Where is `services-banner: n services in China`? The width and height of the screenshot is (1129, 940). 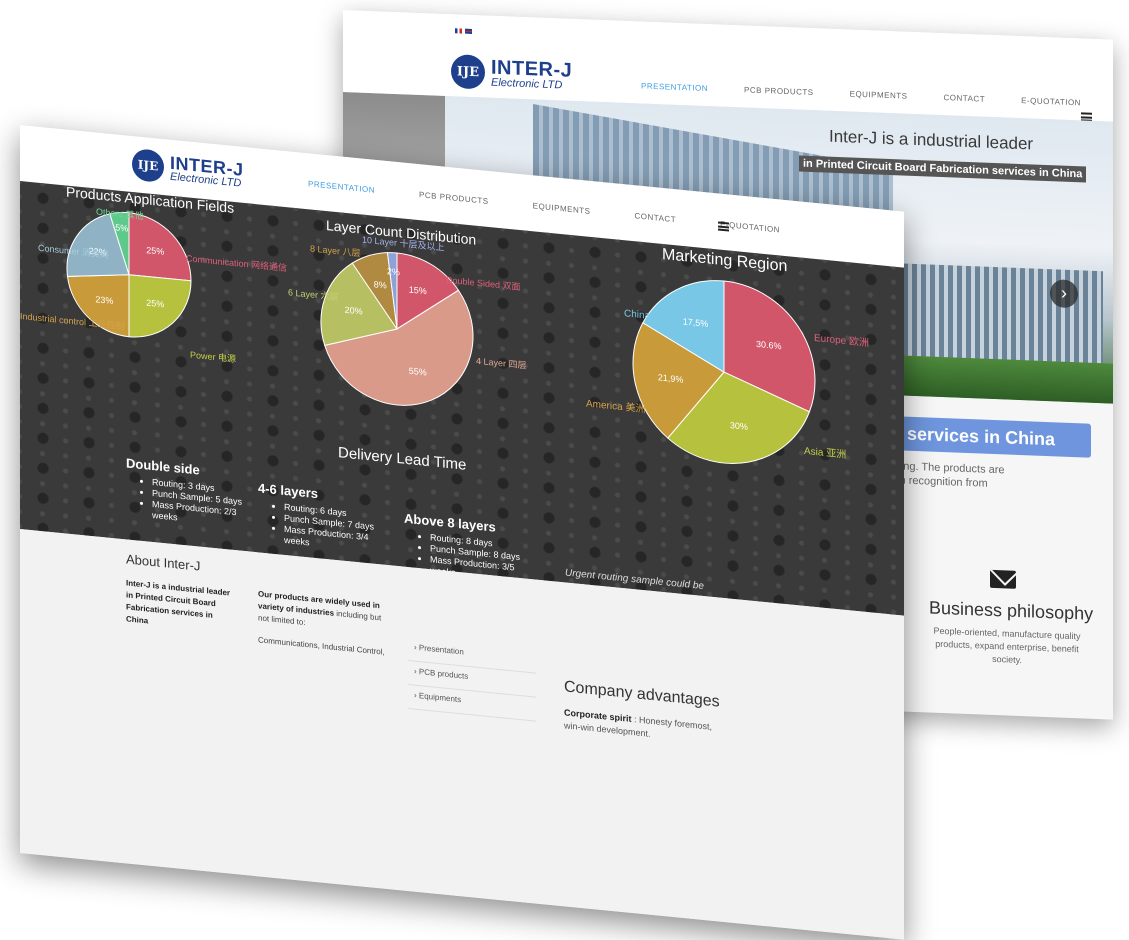
services-banner: n services in China is located at coordinates (987, 436).